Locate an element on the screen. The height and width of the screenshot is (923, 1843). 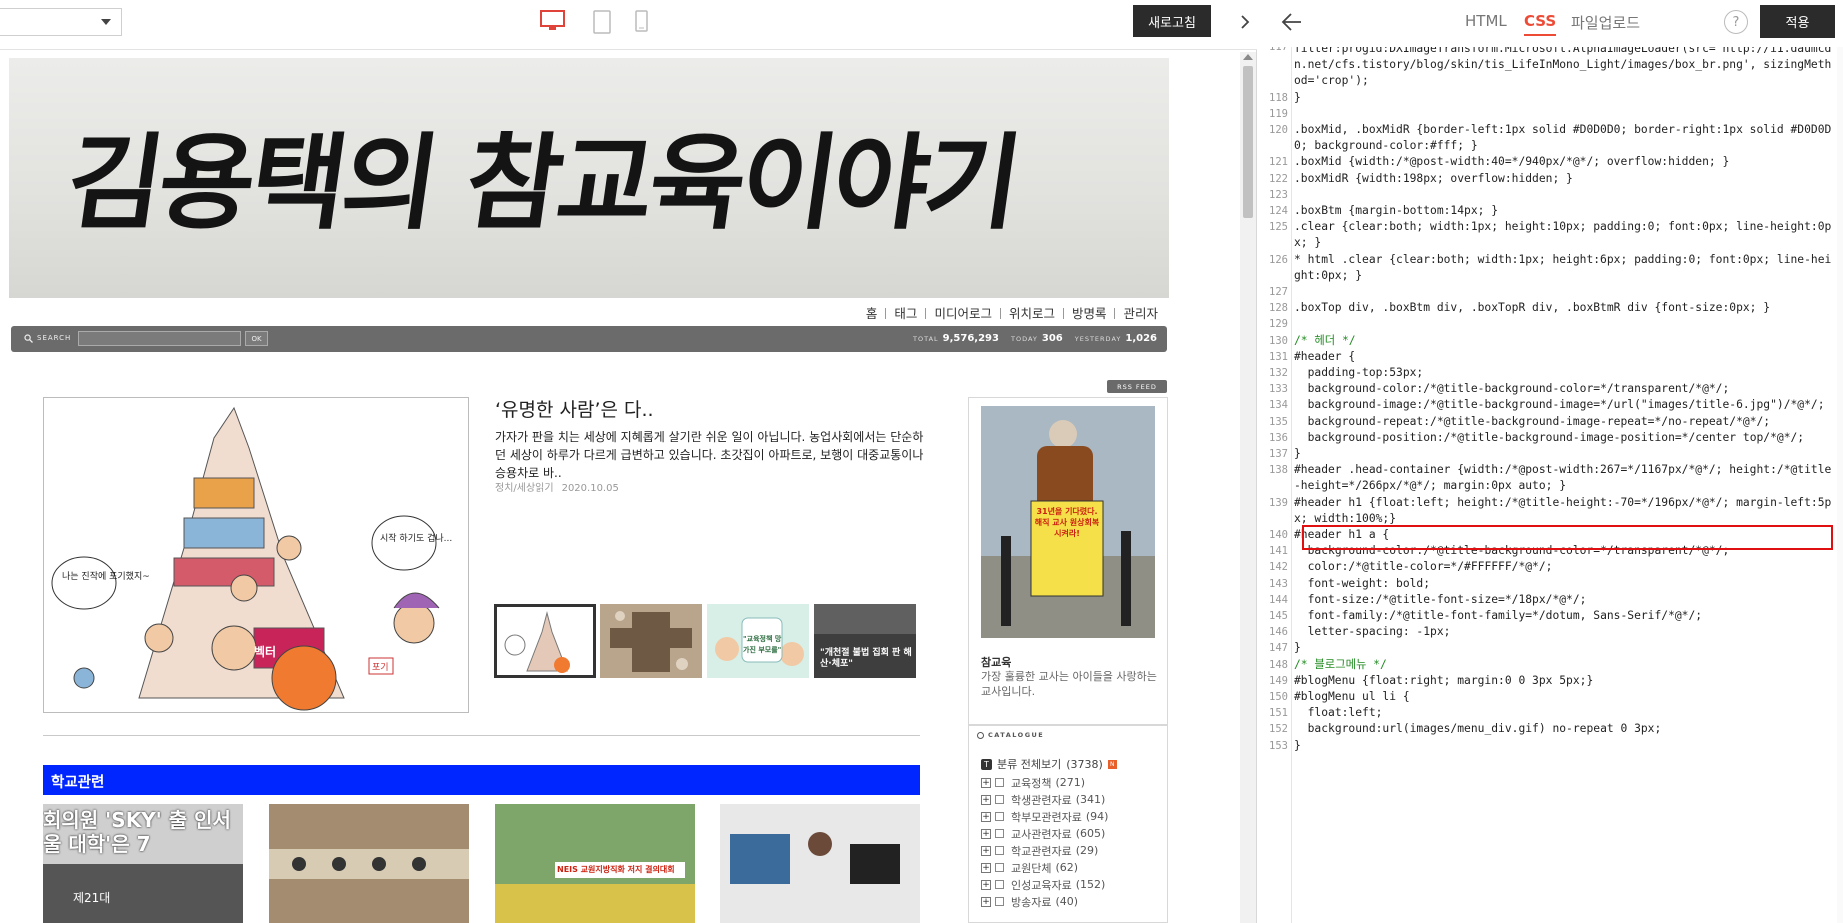
visitor-stats: TOTAL 9,576,293 TODAY 306 YESTERDAY 1,026 is located at coordinates (1035, 338).